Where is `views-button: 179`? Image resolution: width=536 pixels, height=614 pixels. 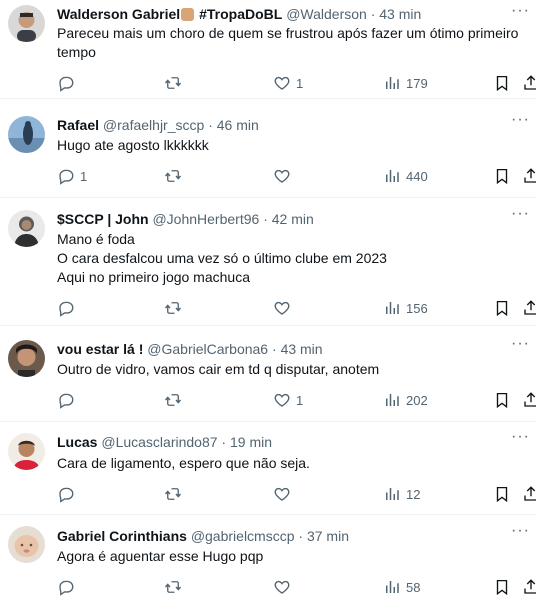 views-button: 179 is located at coordinates (405, 83).